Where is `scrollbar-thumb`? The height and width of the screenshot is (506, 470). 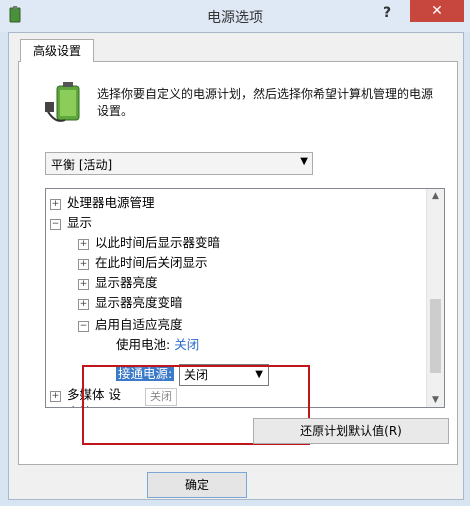 scrollbar-thumb is located at coordinates (435, 336).